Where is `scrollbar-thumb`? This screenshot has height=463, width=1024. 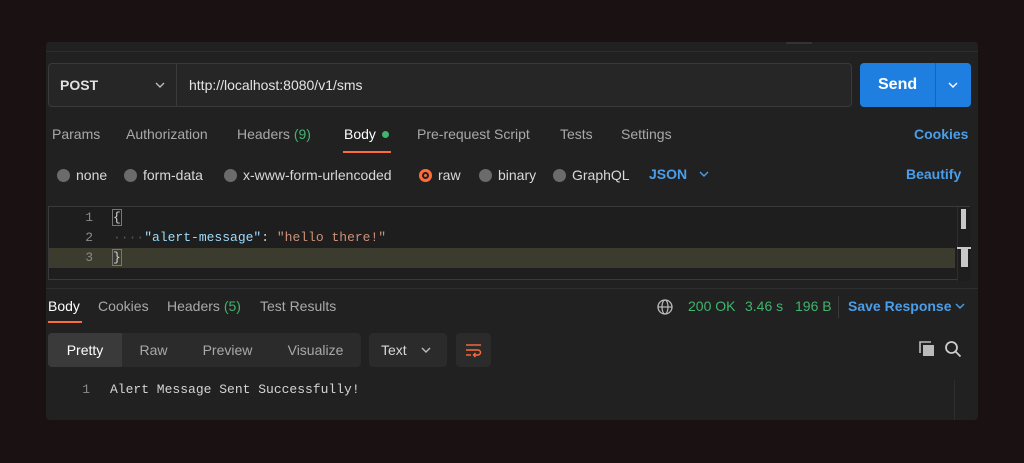 scrollbar-thumb is located at coordinates (963, 219).